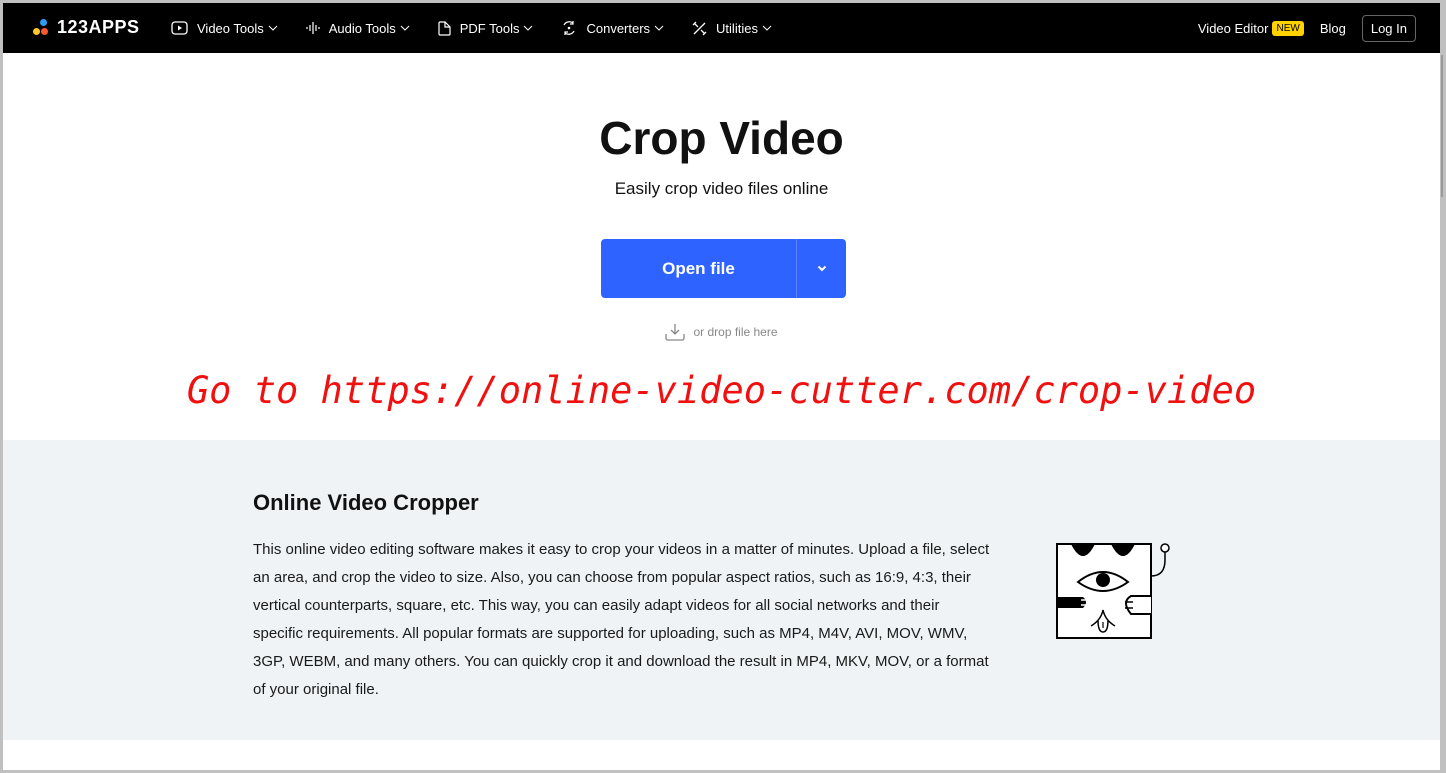 This screenshot has width=1446, height=773. What do you see at coordinates (1233, 28) in the screenshot?
I see `video-editor-link: Video Editor` at bounding box center [1233, 28].